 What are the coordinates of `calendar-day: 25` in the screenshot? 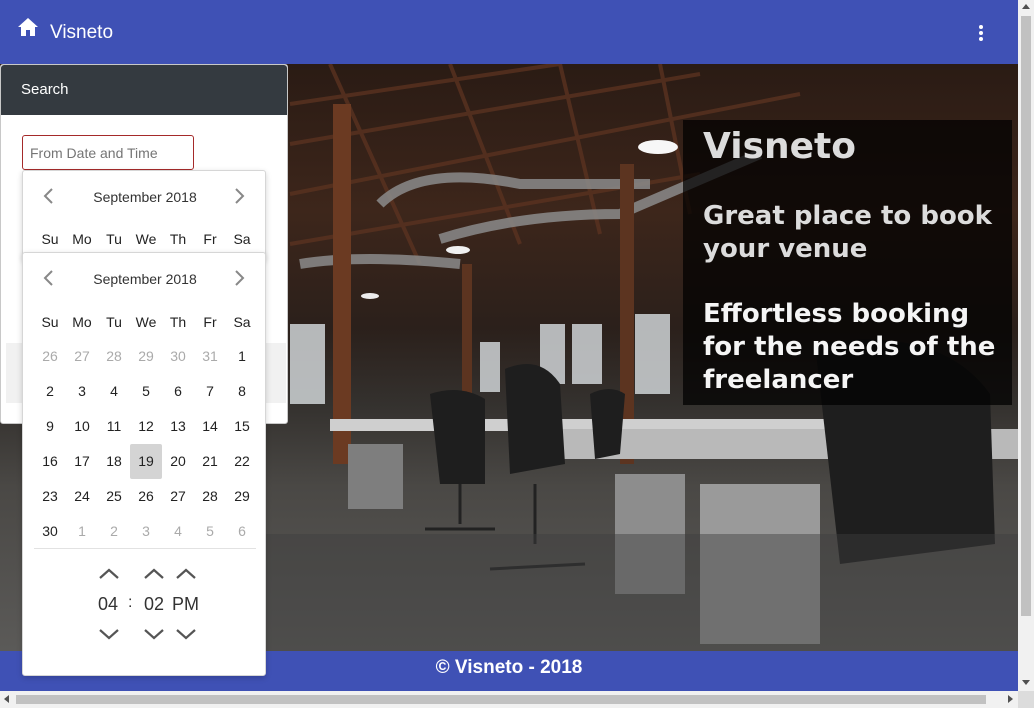 It's located at (114, 496).